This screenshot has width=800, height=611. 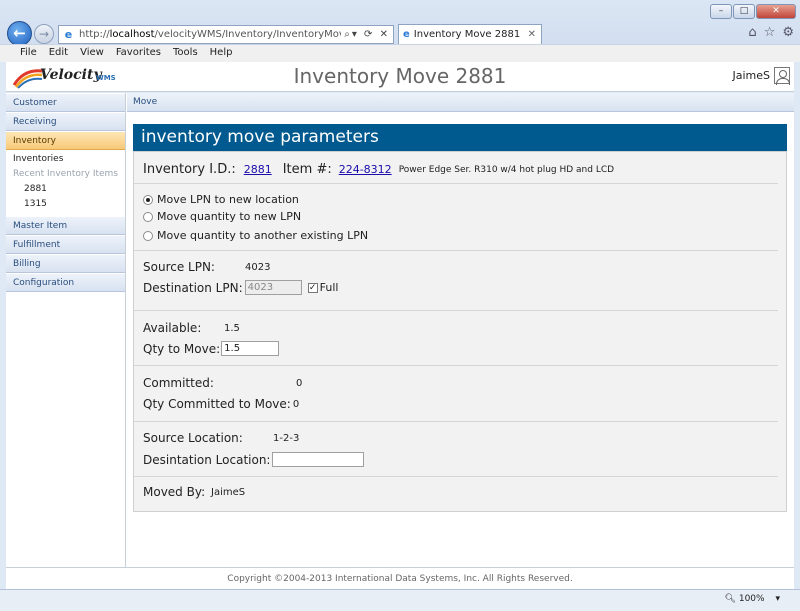 I want to click on qty-committed-value: 0, so click(x=296, y=404).